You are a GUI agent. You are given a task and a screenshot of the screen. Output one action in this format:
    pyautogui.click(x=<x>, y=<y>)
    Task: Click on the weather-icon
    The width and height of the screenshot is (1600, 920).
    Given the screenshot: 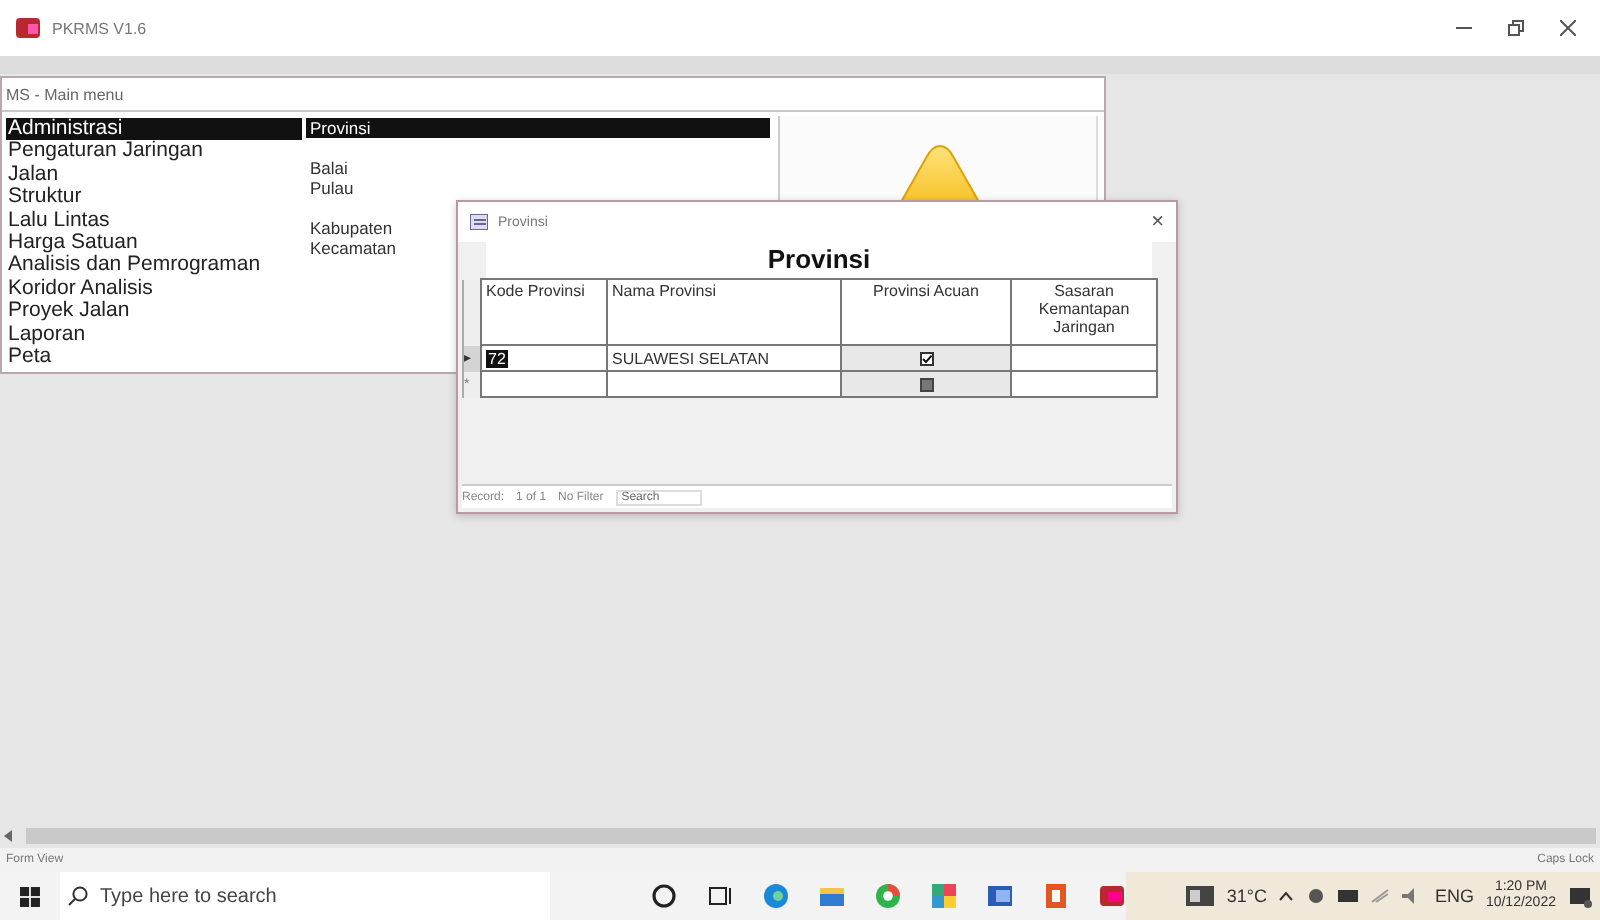 What is the action you would take?
    pyautogui.click(x=1200, y=896)
    